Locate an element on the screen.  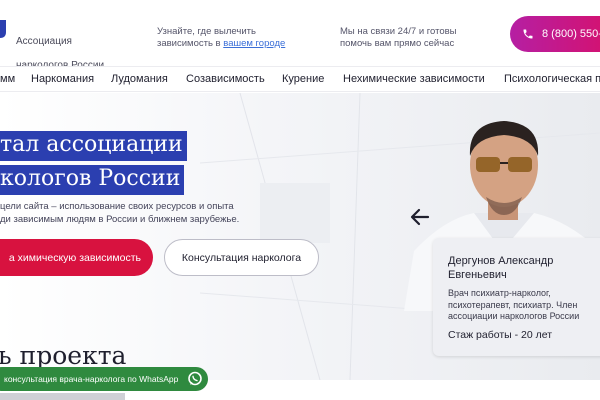
phone-icon is located at coordinates (528, 34).